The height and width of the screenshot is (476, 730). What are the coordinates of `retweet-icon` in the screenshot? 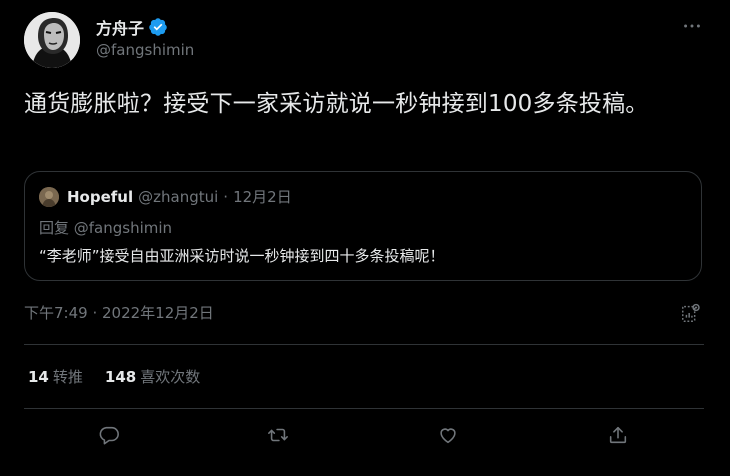 It's located at (280, 437).